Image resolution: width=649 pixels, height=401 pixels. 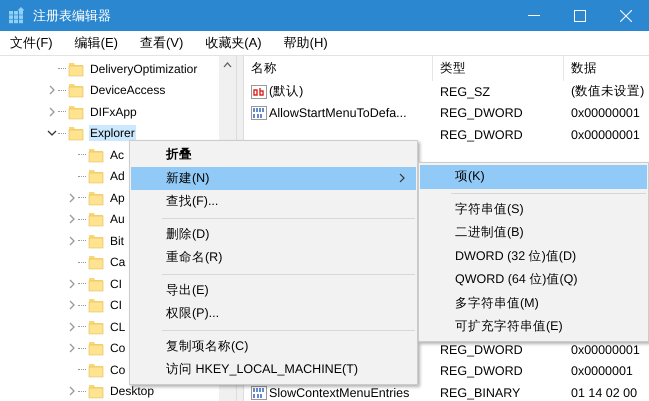 I want to click on binary-value-icon, so click(x=259, y=113).